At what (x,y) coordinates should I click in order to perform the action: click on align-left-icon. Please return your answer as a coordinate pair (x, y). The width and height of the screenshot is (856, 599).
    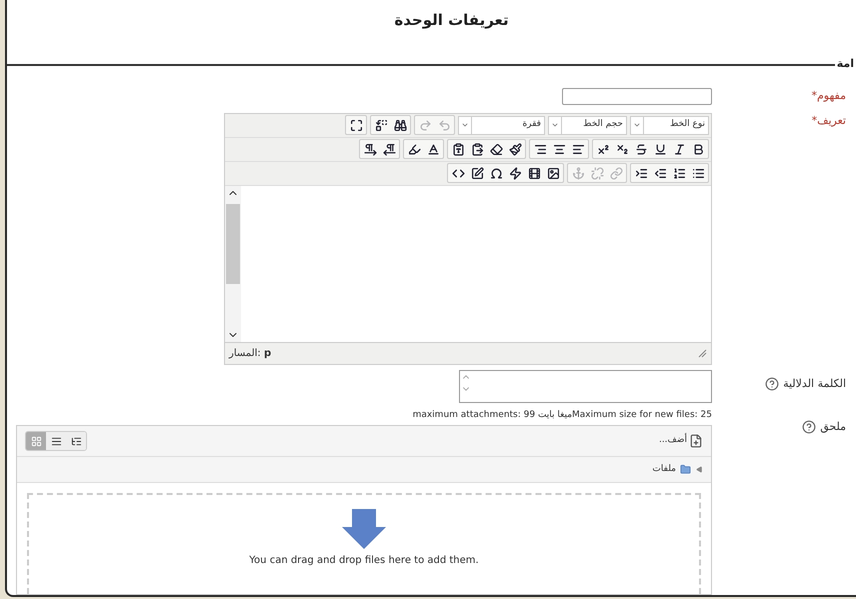
    Looking at the image, I should click on (578, 149).